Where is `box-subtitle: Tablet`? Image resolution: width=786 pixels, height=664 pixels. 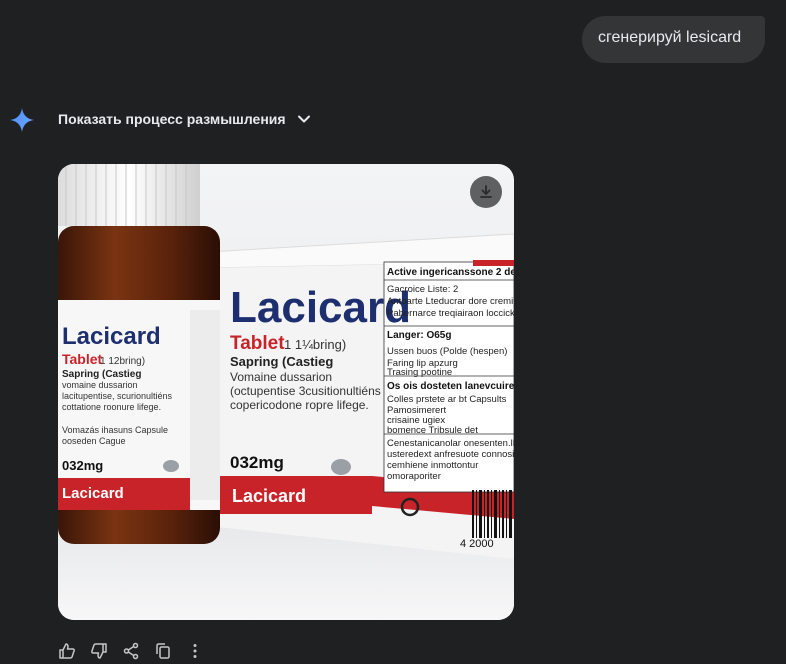
box-subtitle: Tablet is located at coordinates (257, 343).